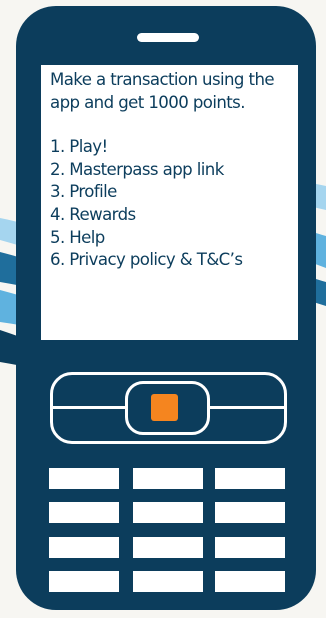  What do you see at coordinates (171, 260) in the screenshot?
I see `menu-item-privacy-policy: 6. Privacy policy & T&C’s` at bounding box center [171, 260].